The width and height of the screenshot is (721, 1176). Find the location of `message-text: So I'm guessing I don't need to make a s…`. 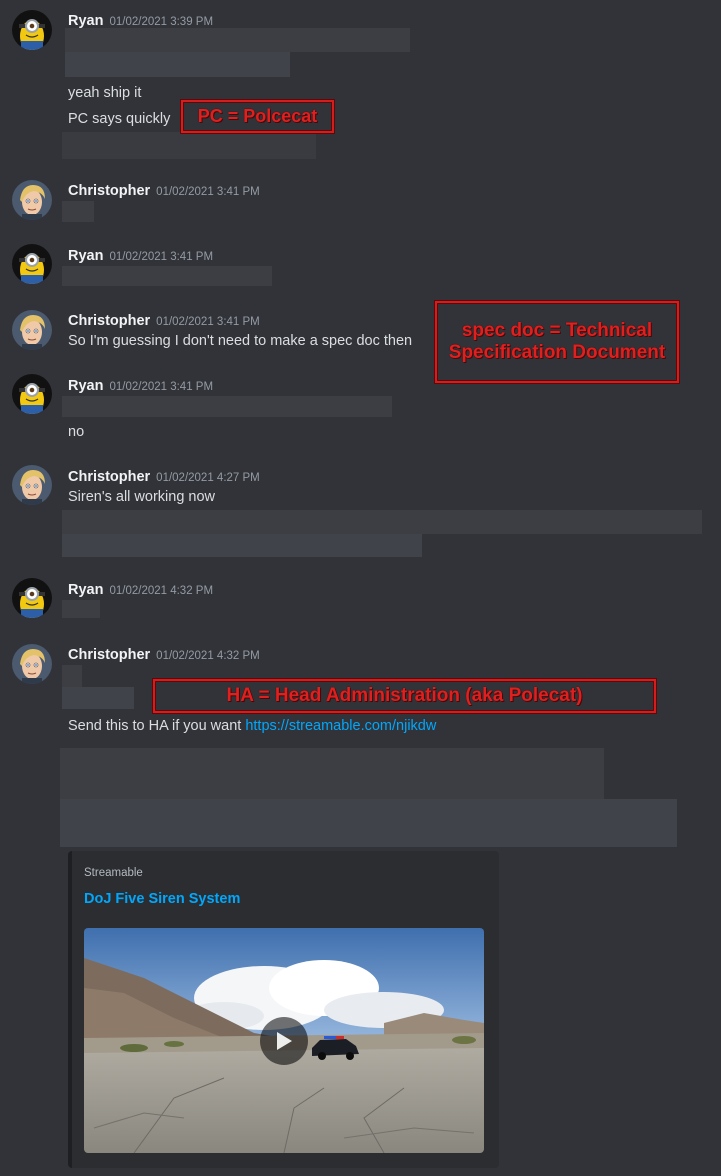

message-text: So I'm guessing I don't need to make a s… is located at coordinates (240, 341).